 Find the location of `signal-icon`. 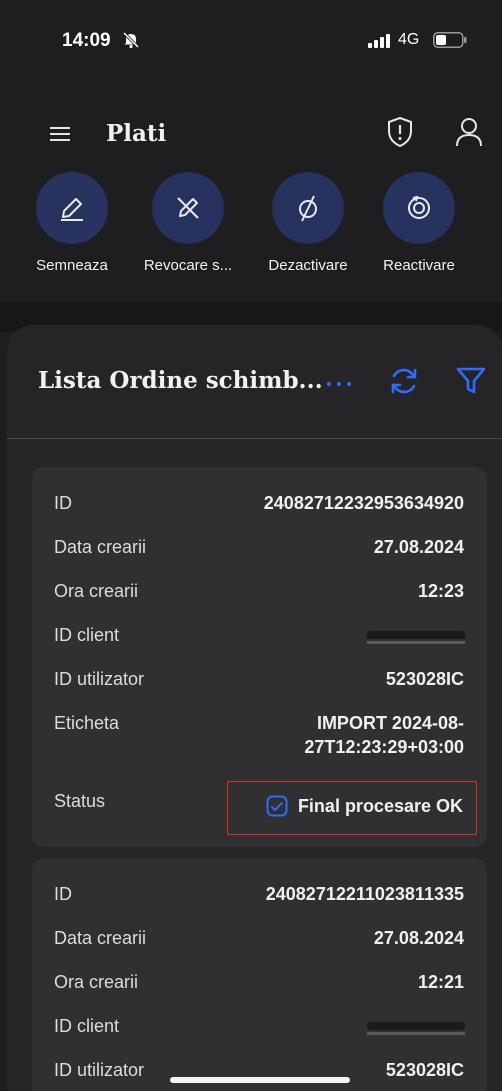

signal-icon is located at coordinates (379, 41).